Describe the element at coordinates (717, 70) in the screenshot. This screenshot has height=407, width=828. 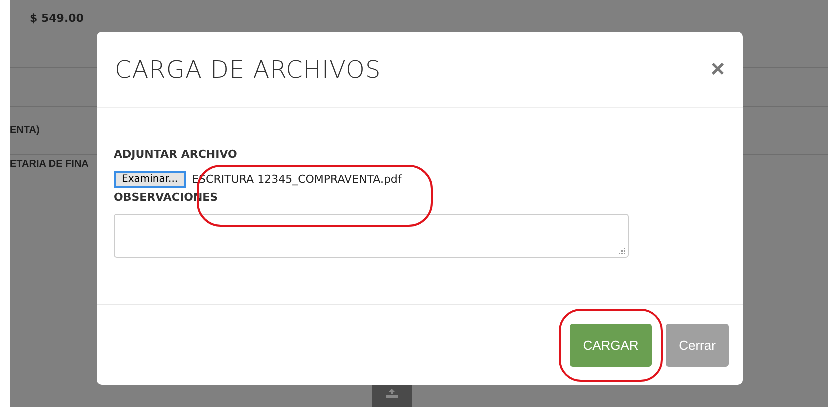
I see `close-button: ×` at that location.